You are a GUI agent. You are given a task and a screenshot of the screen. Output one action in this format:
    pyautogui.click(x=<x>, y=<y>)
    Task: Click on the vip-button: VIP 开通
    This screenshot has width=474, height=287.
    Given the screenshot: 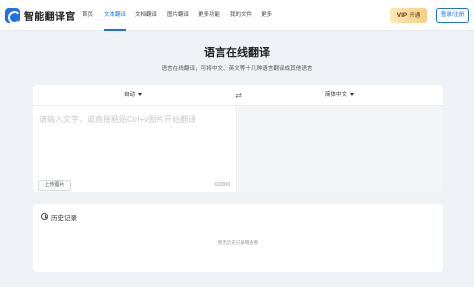 What is the action you would take?
    pyautogui.click(x=408, y=15)
    